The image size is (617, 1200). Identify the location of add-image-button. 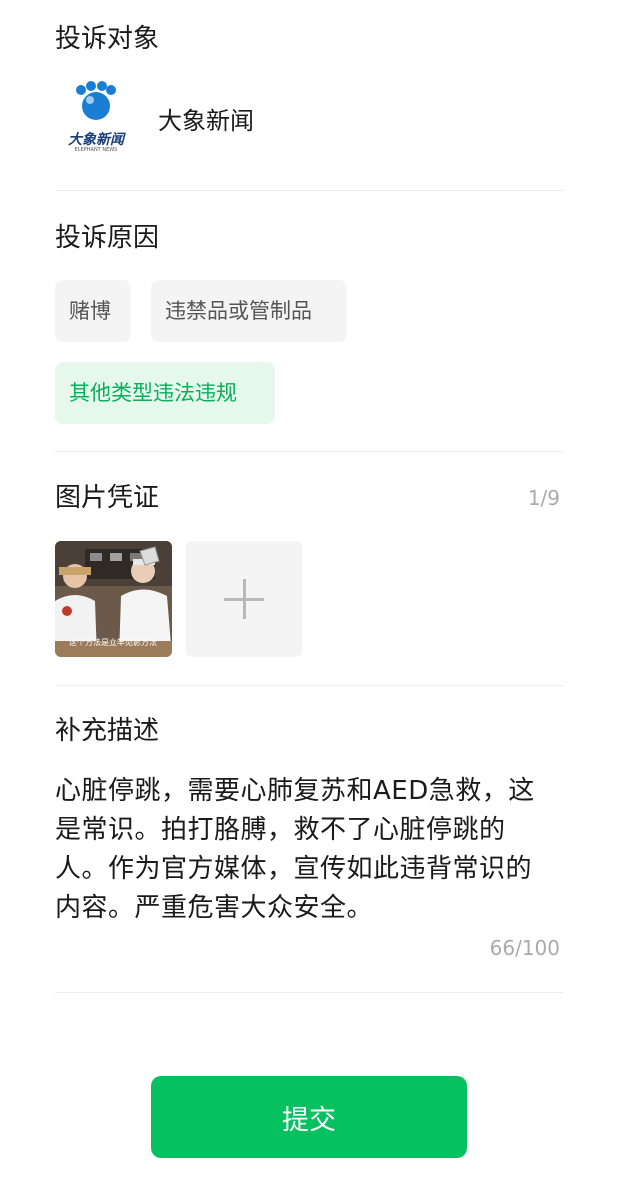
(244, 599).